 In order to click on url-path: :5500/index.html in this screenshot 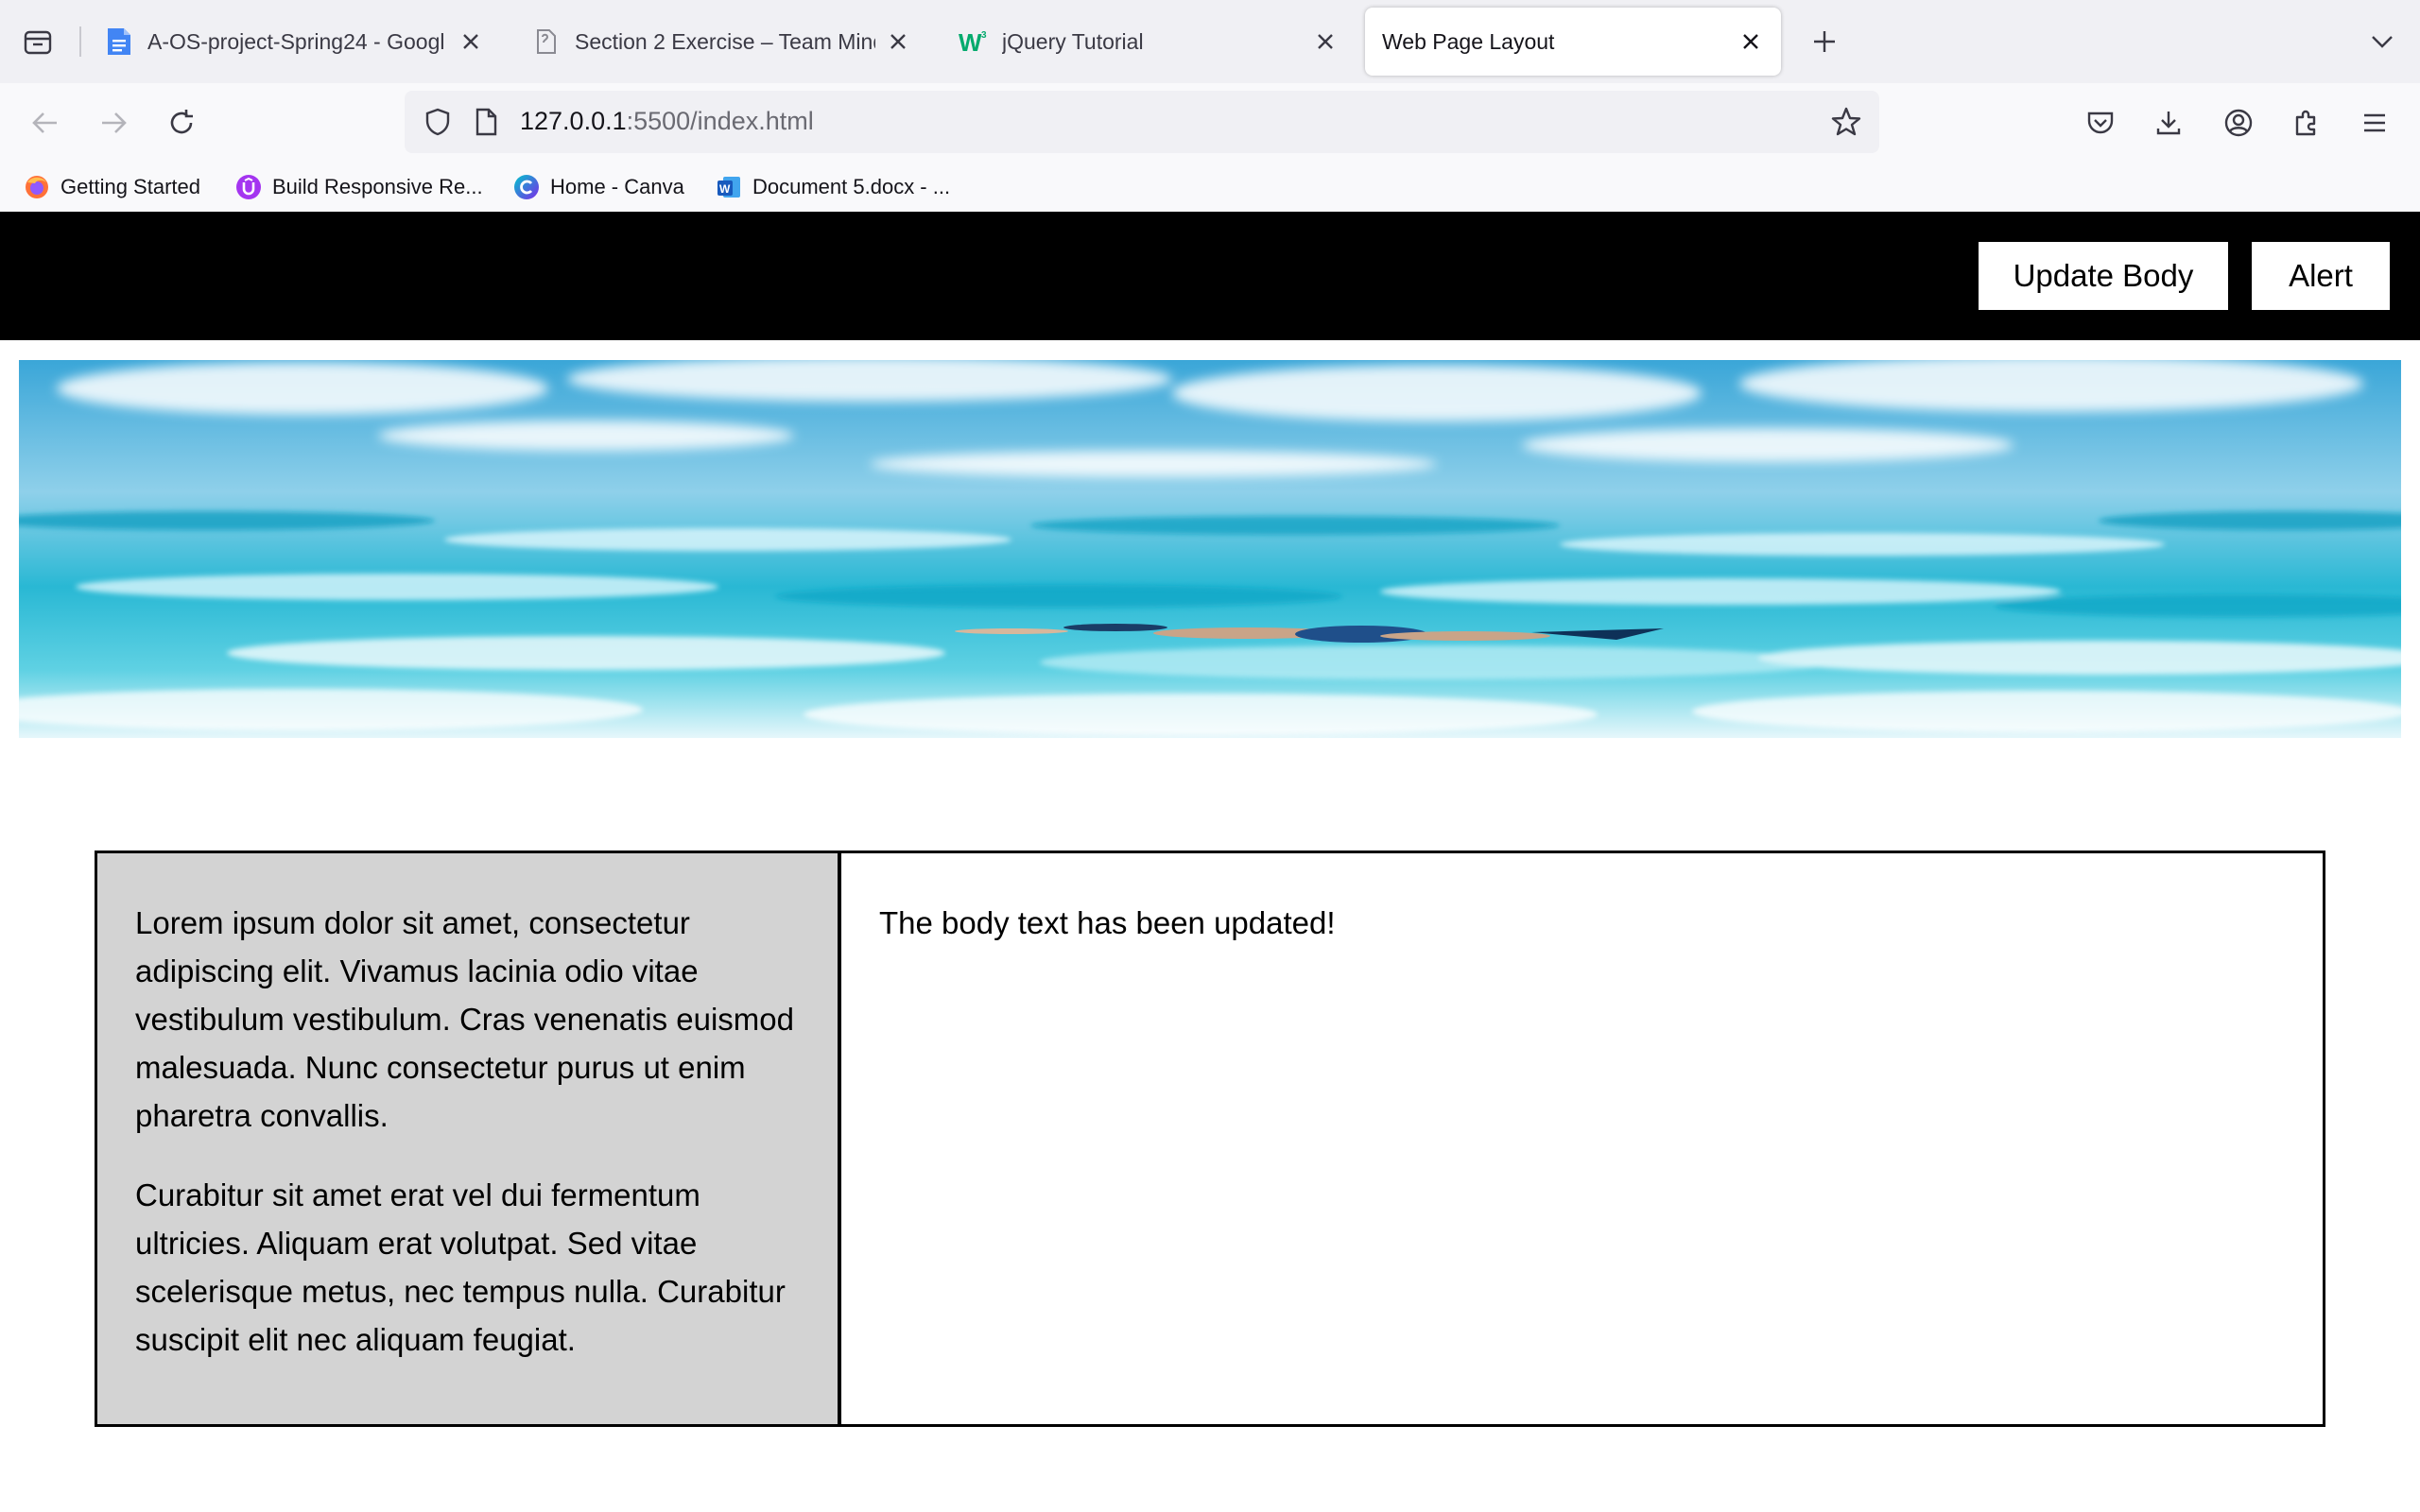, I will do `click(720, 121)`.